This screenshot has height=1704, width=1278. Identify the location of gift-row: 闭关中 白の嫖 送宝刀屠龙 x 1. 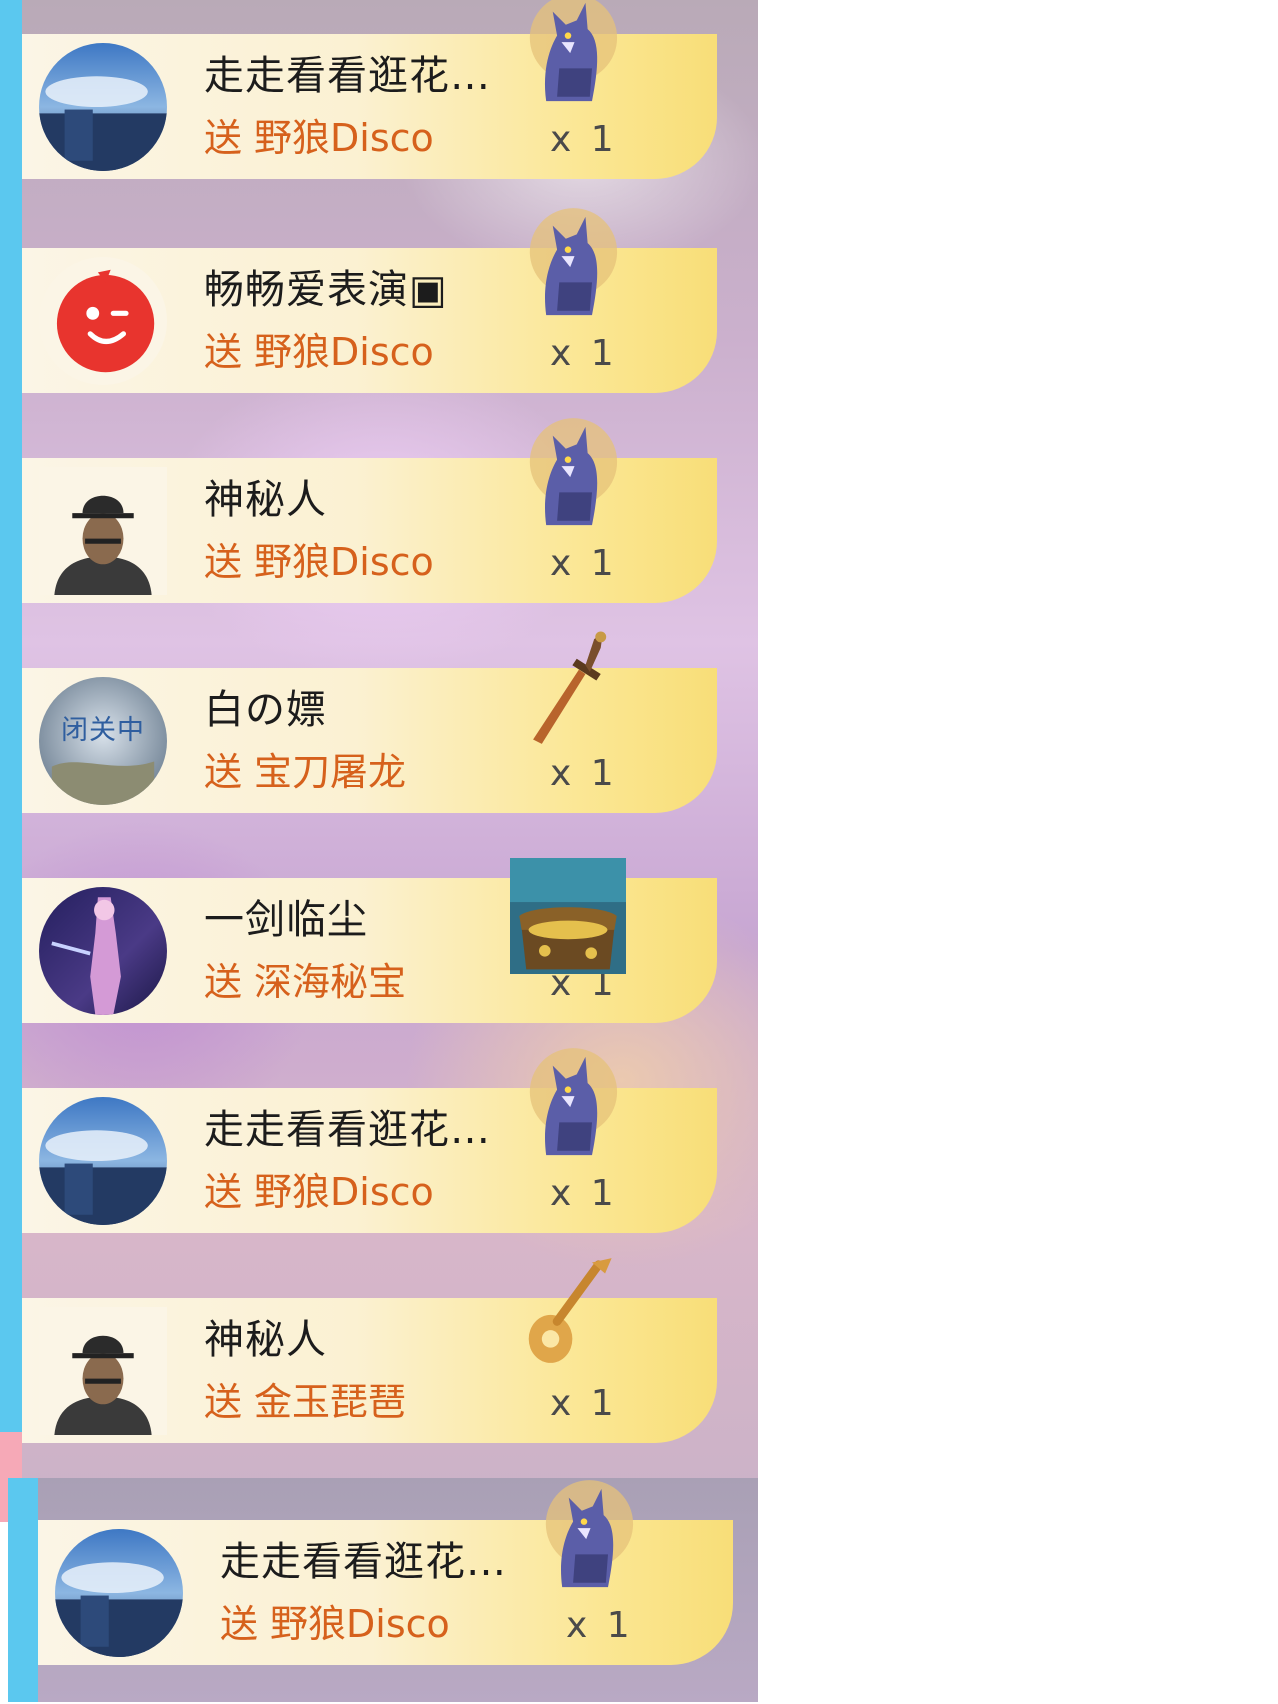
(369, 722).